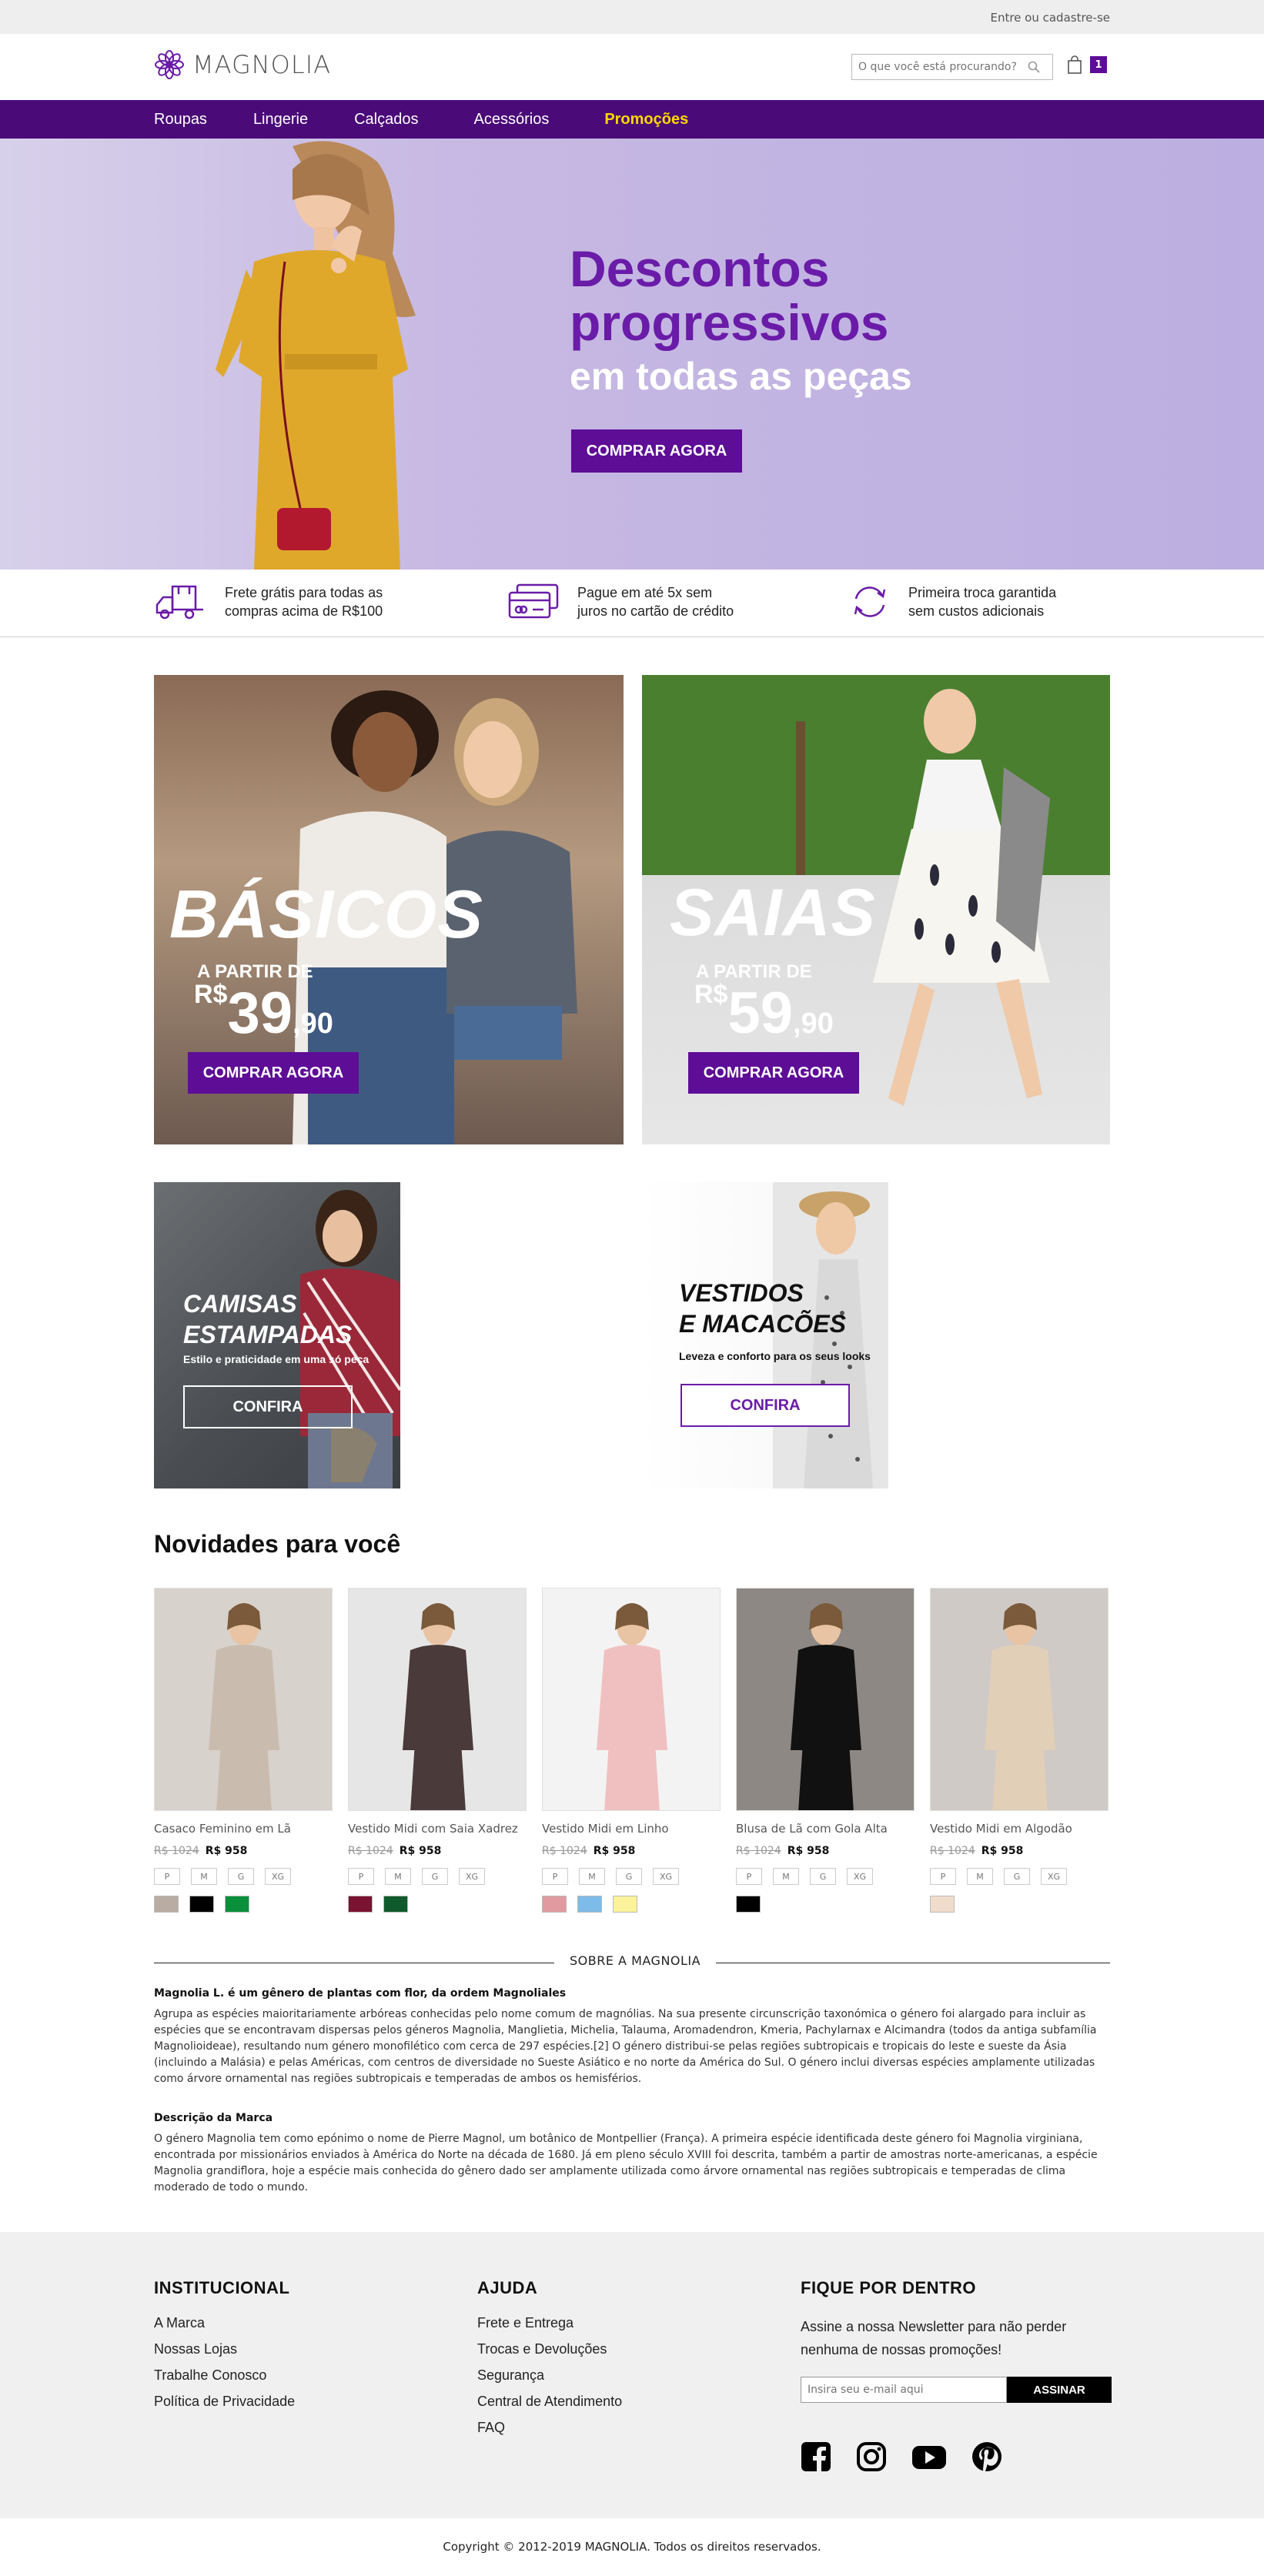  Describe the element at coordinates (268, 1406) in the screenshot. I see `camisas-confira-button: CONFIRA` at that location.